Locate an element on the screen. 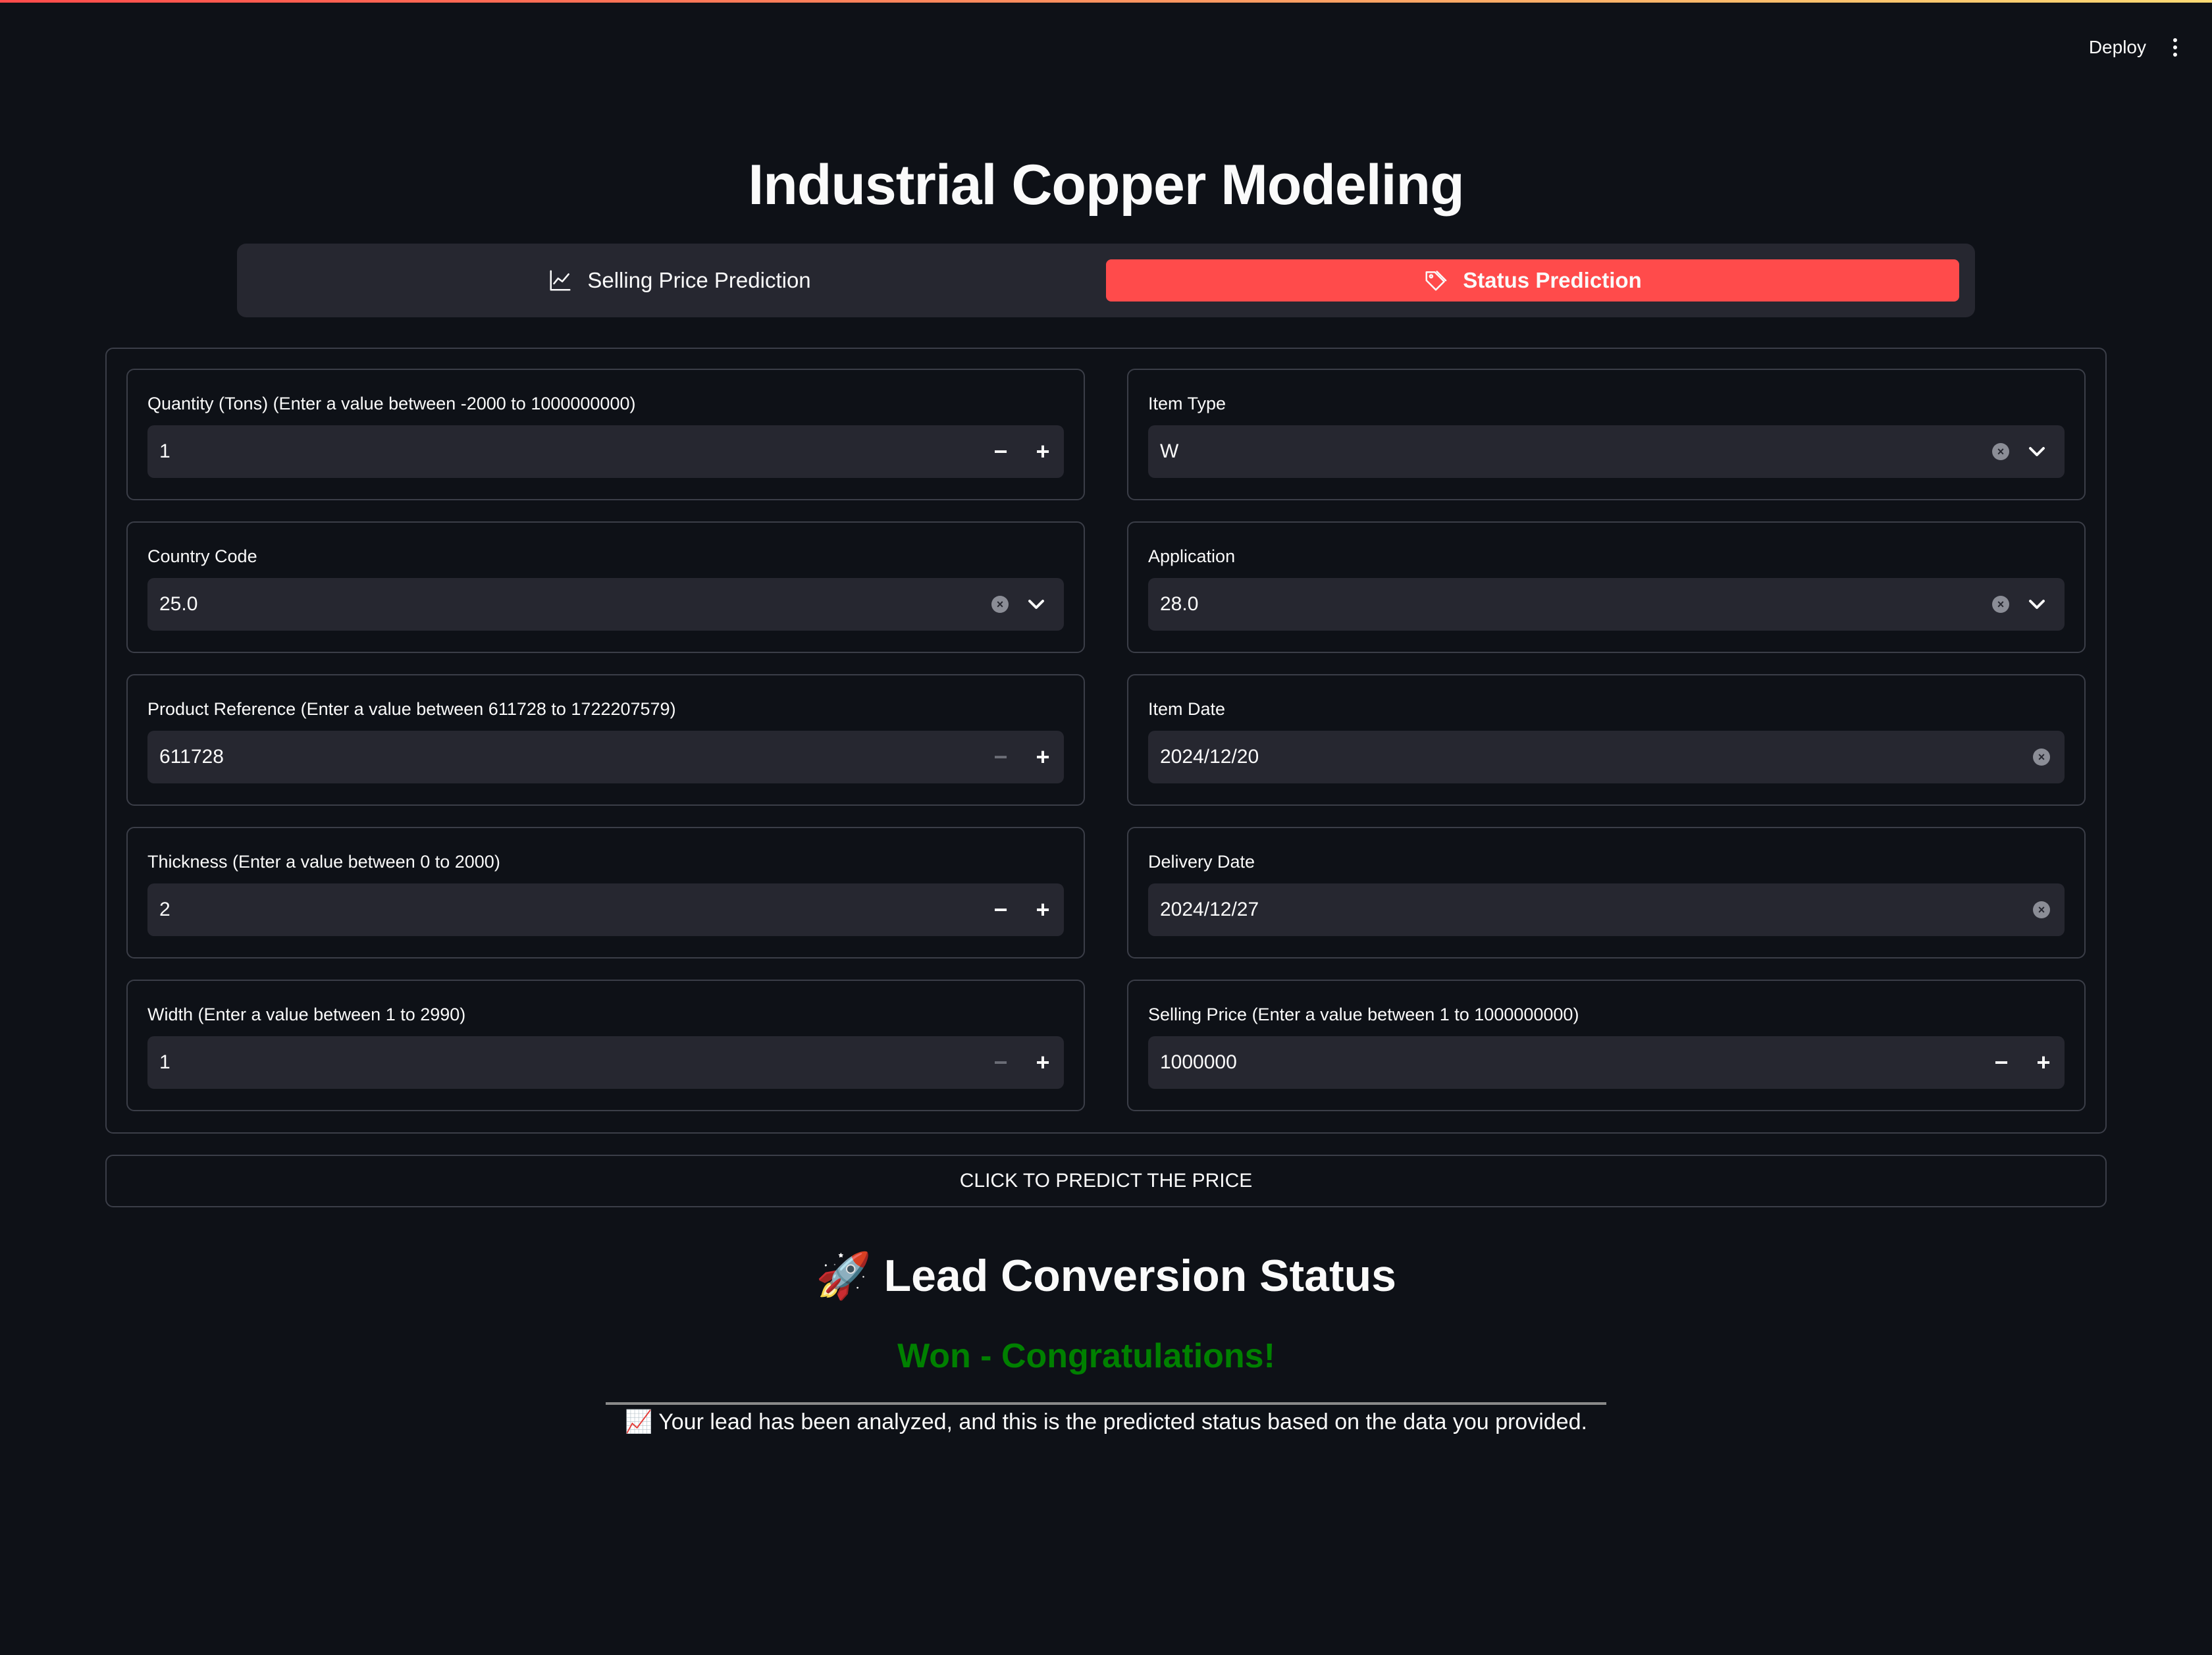 The height and width of the screenshot is (1655, 2212). tab-selling-price-prediction: Selling Price Prediction is located at coordinates (680, 280).